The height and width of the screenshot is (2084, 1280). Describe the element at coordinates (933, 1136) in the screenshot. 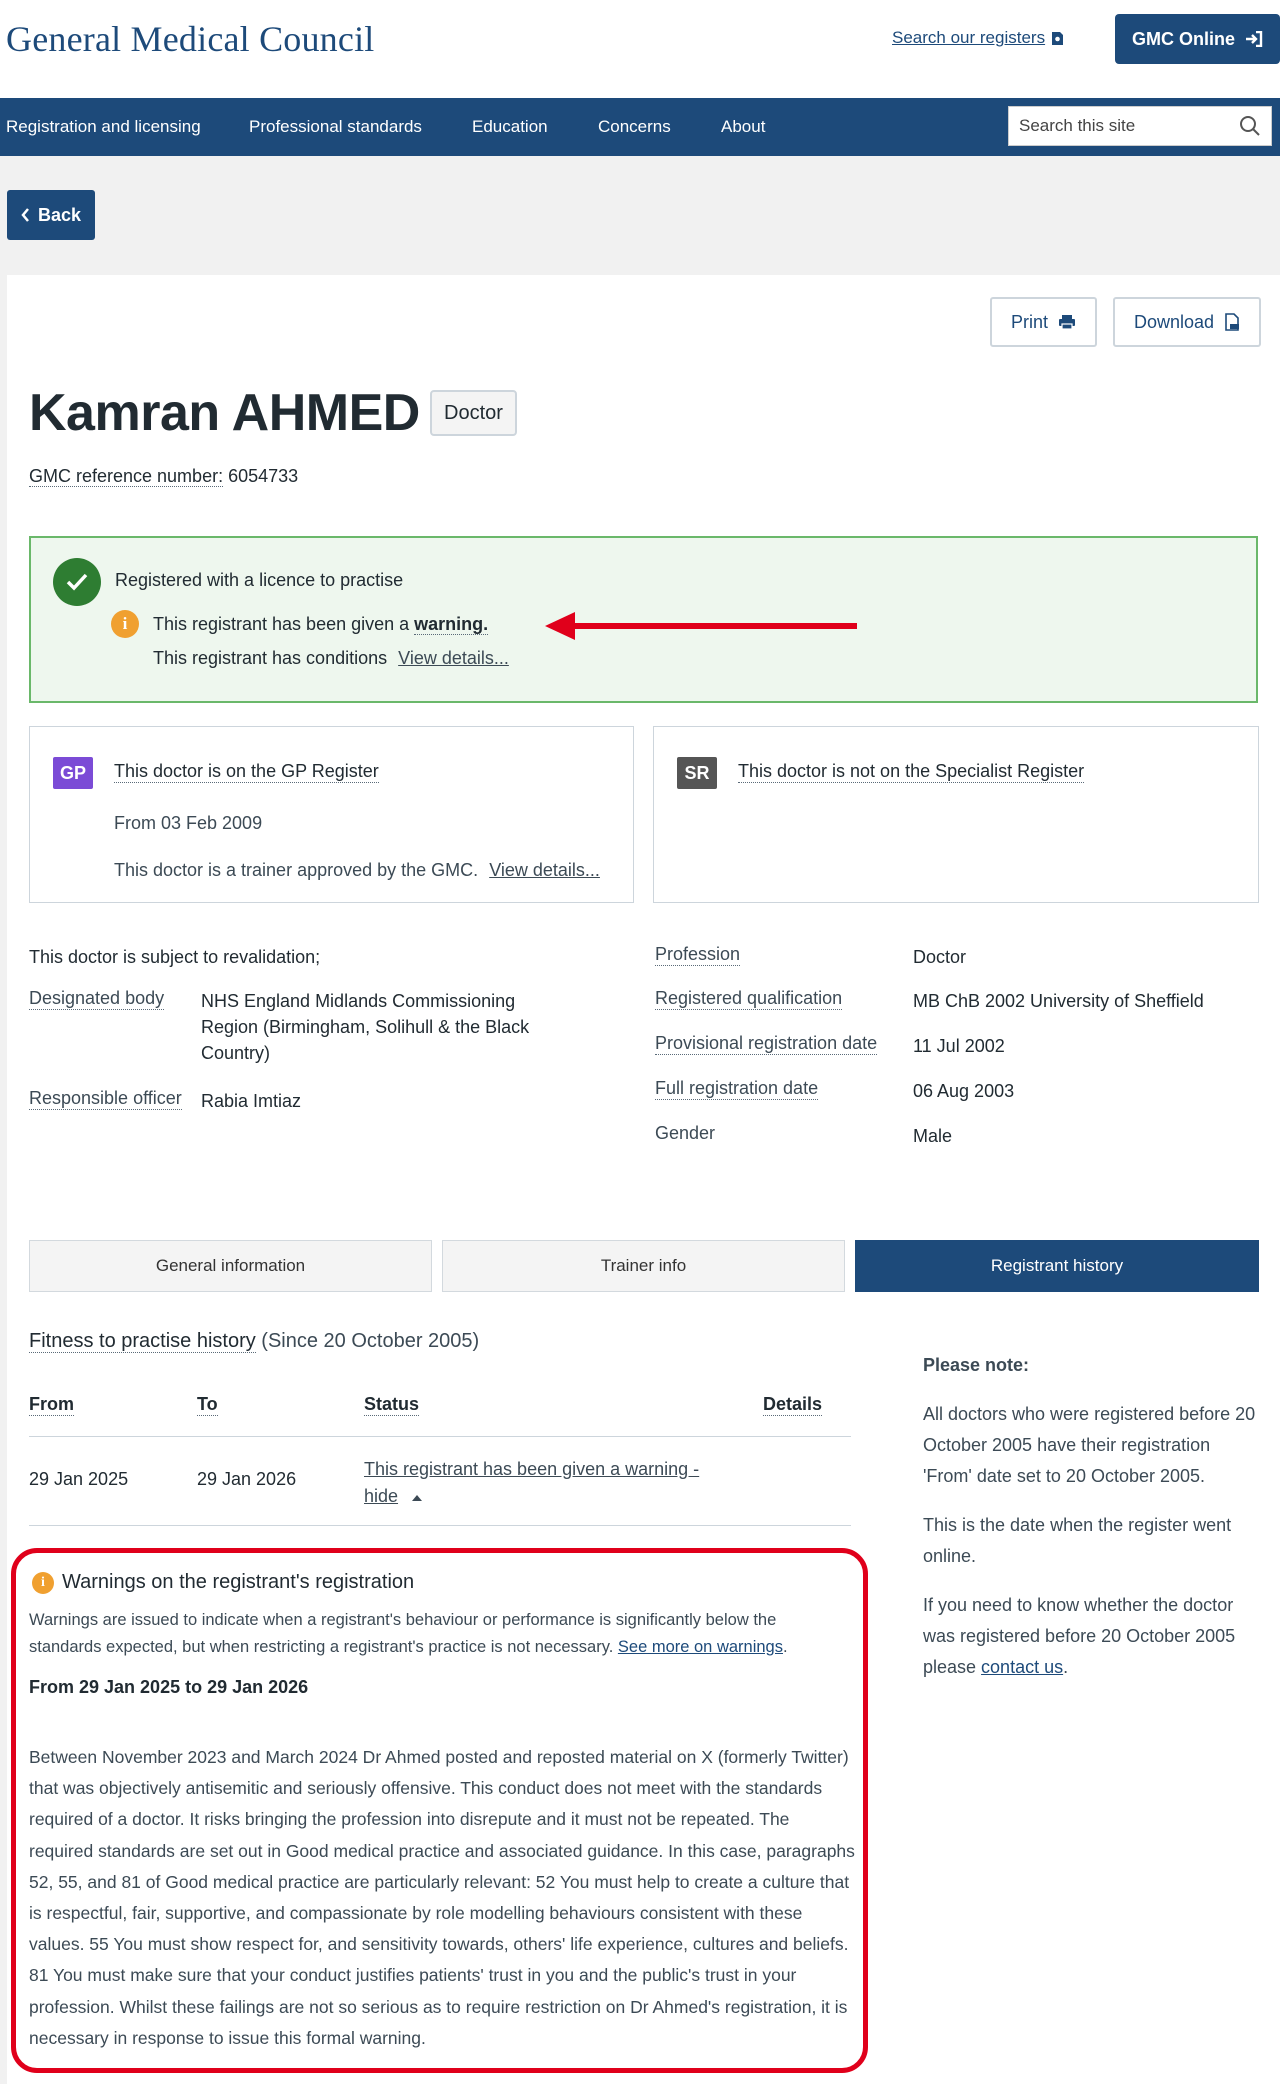

I see `gender-value: Male` at that location.